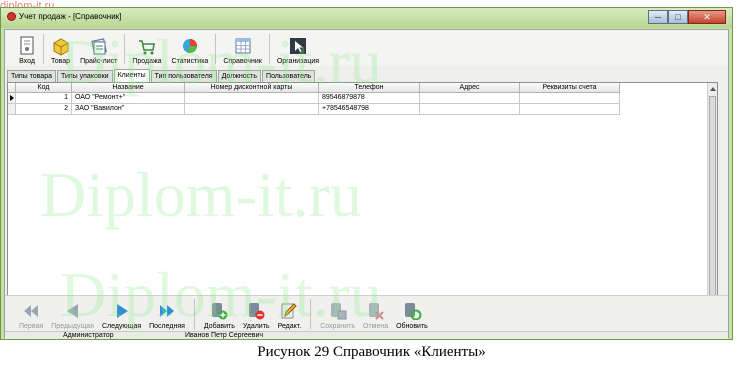  What do you see at coordinates (12, 109) in the screenshot?
I see `row-indicator` at bounding box center [12, 109].